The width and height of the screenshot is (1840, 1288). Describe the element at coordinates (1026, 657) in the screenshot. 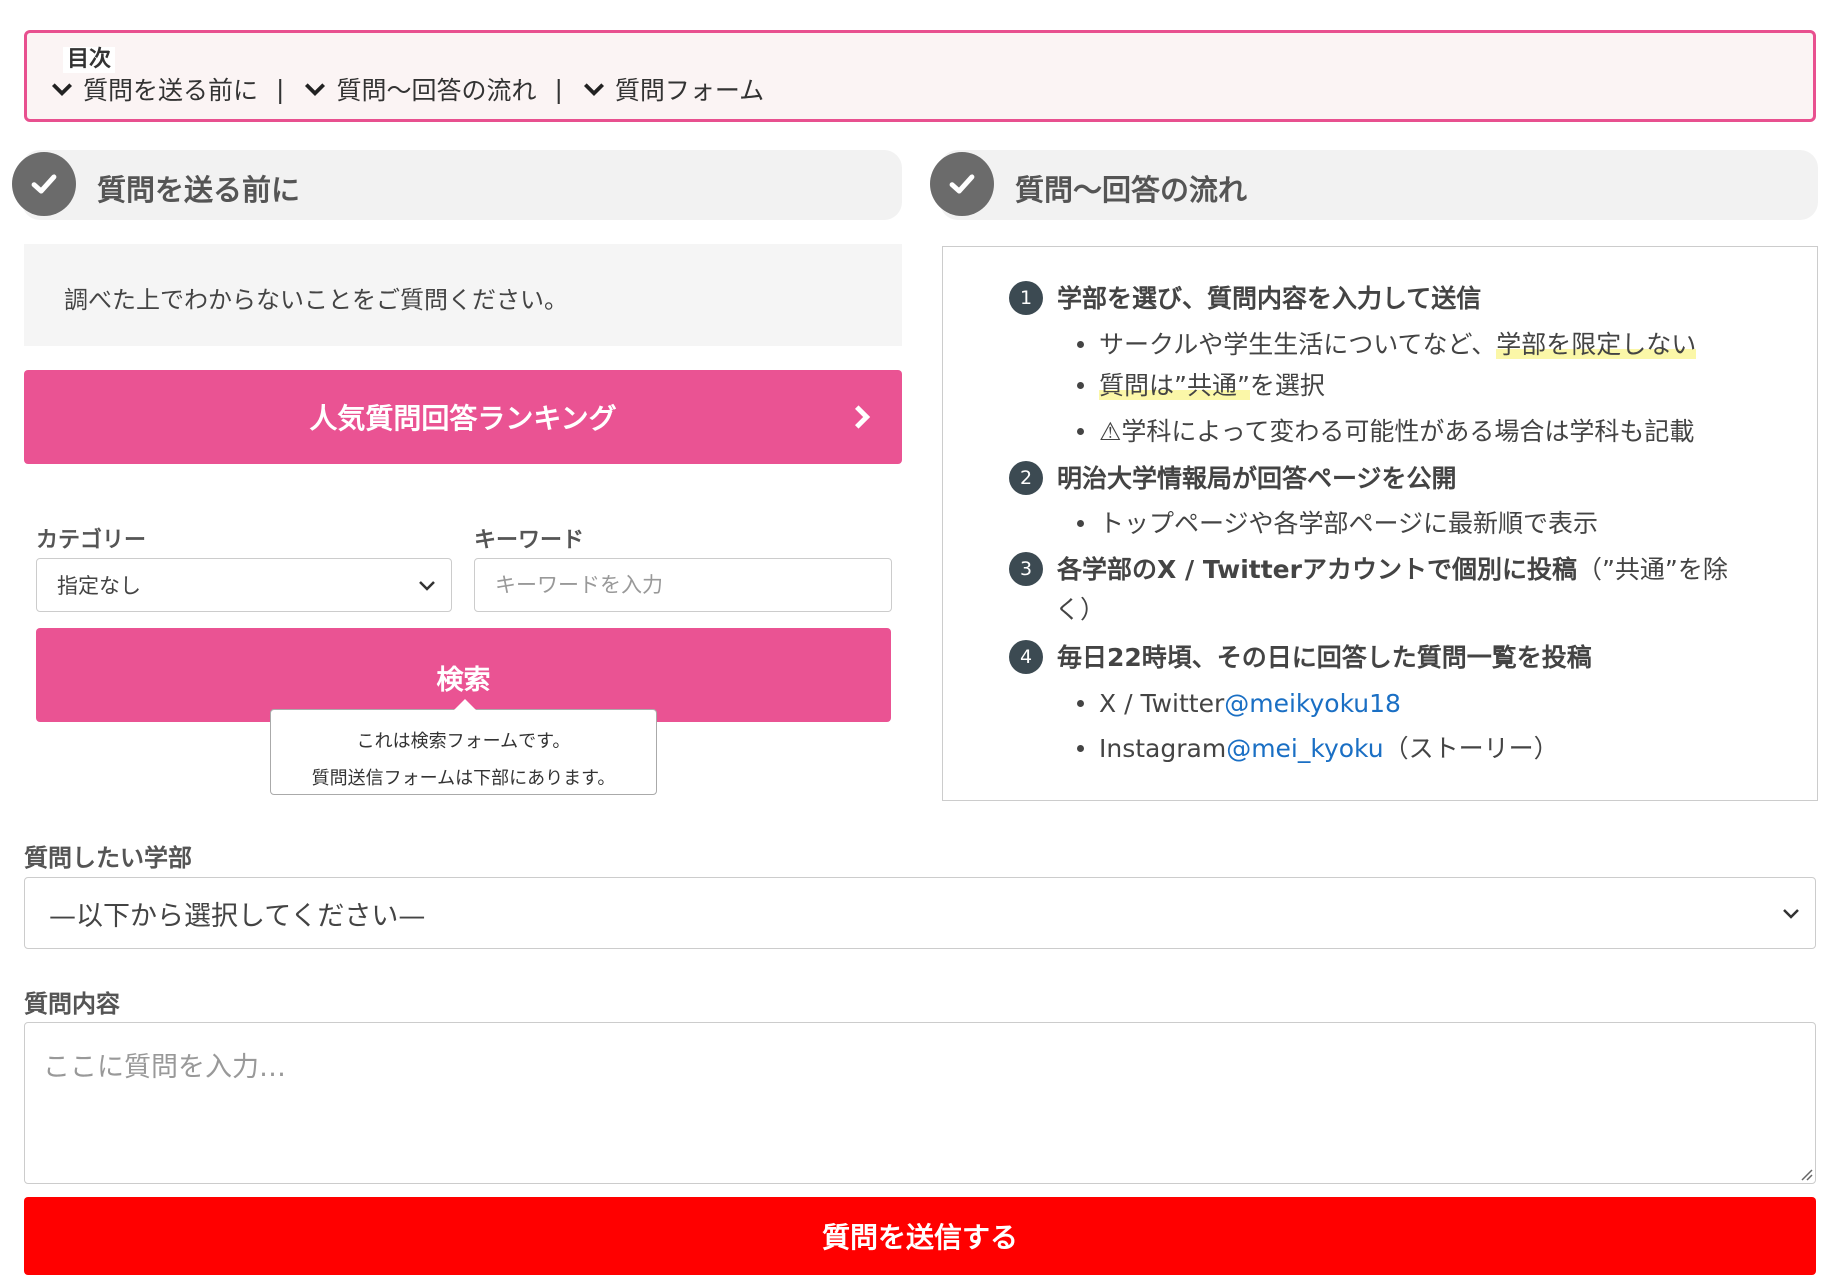

I see `step-number-badge: 4` at that location.